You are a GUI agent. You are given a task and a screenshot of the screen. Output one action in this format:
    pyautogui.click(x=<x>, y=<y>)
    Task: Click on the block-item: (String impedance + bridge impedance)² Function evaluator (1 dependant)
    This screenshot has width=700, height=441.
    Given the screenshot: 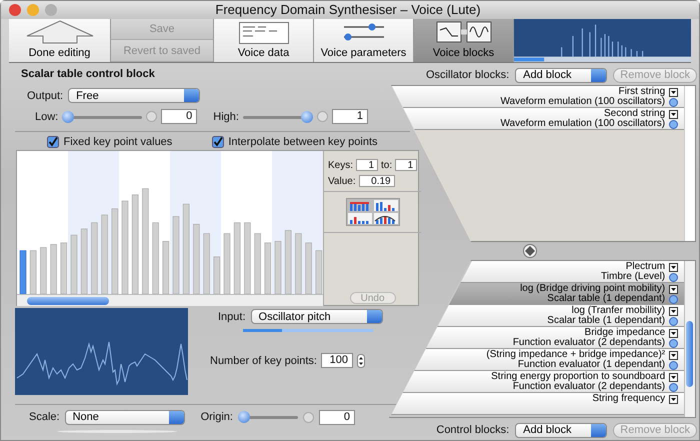 What is the action you would take?
    pyautogui.click(x=549, y=360)
    